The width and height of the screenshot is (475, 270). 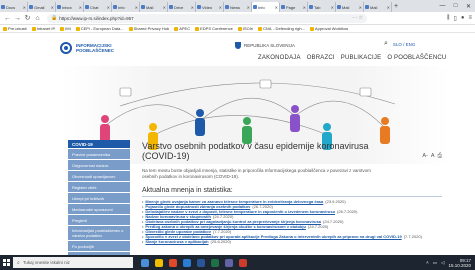 What do you see at coordinates (455, 18) in the screenshot?
I see `sidebar-icon: ▯` at bounding box center [455, 18].